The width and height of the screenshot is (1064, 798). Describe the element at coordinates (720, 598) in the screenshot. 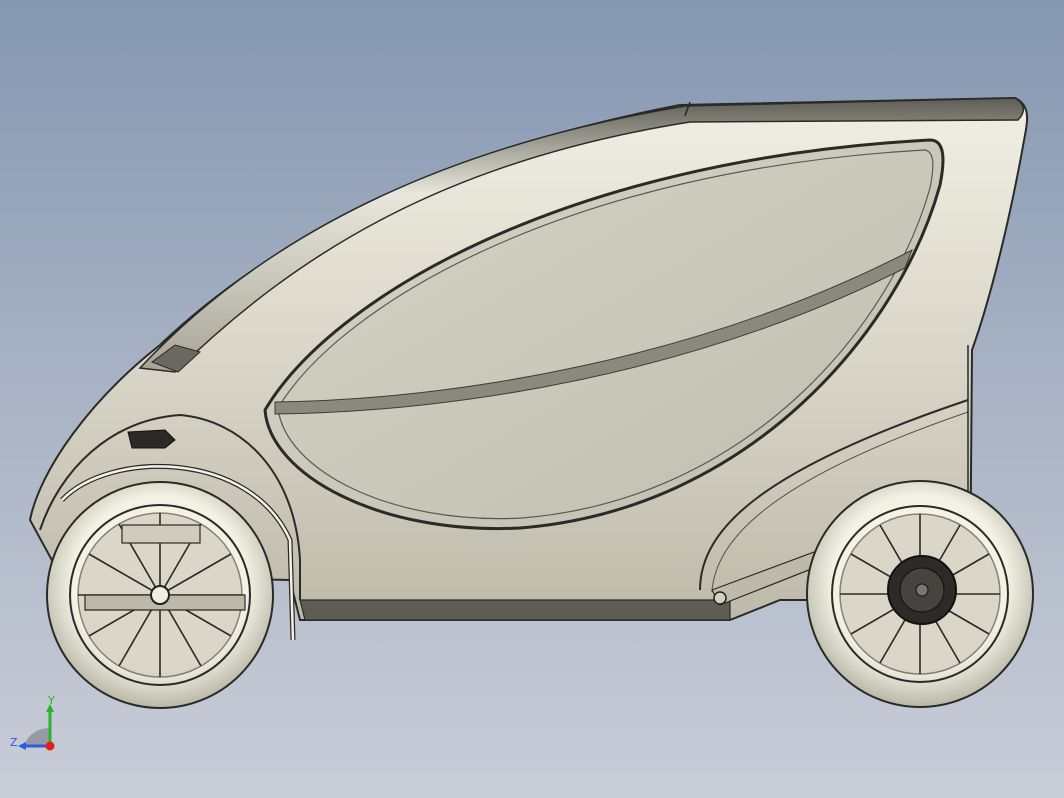

I see `swingarm-pivot` at that location.